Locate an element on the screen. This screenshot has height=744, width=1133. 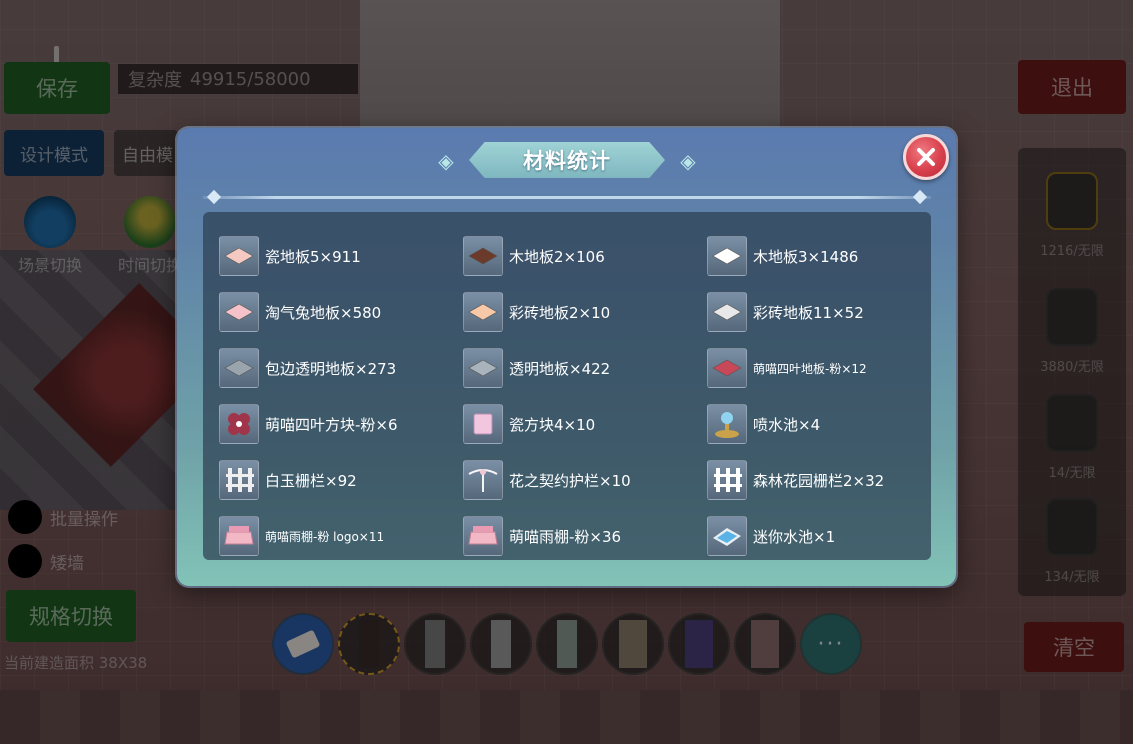
material-item: 包边透明地板×273 is located at coordinates (341, 368).